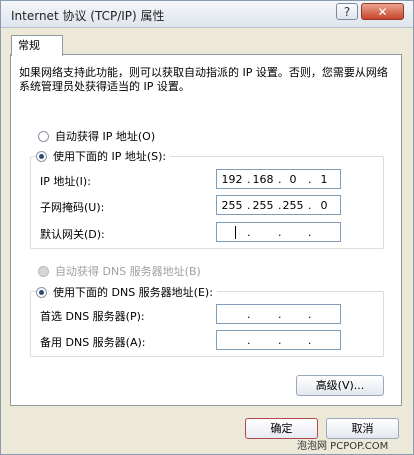 This screenshot has height=455, width=414. I want to click on radio-manual-ip-indicator, so click(41, 156).